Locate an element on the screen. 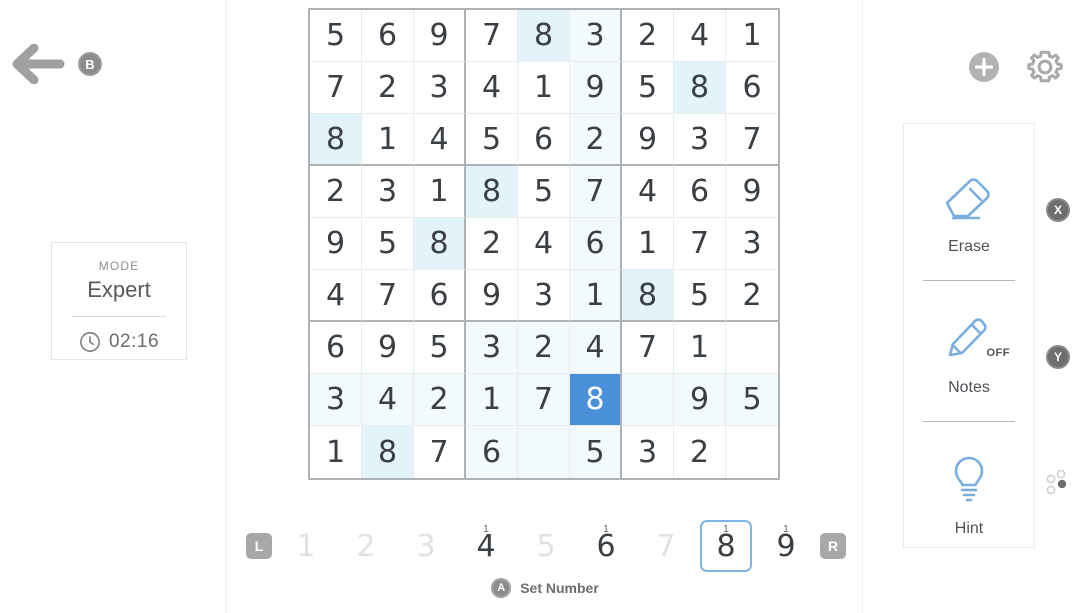 This screenshot has height=613, width=1090. cell-r7-c2: 9 is located at coordinates (388, 348).